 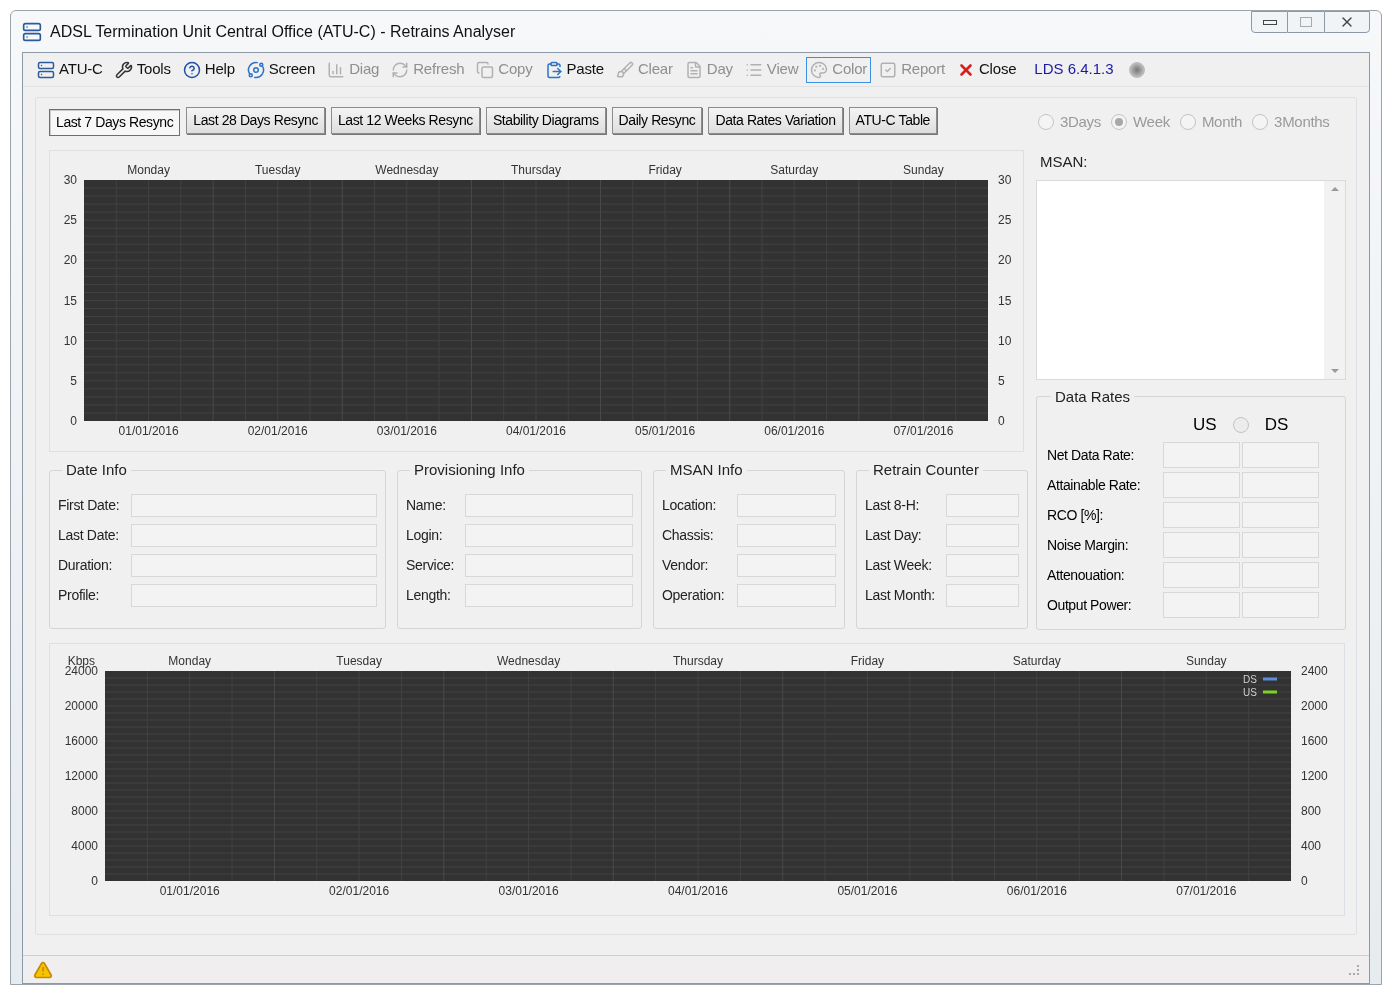 I want to click on field-label: Output Power:, so click(x=1090, y=605).